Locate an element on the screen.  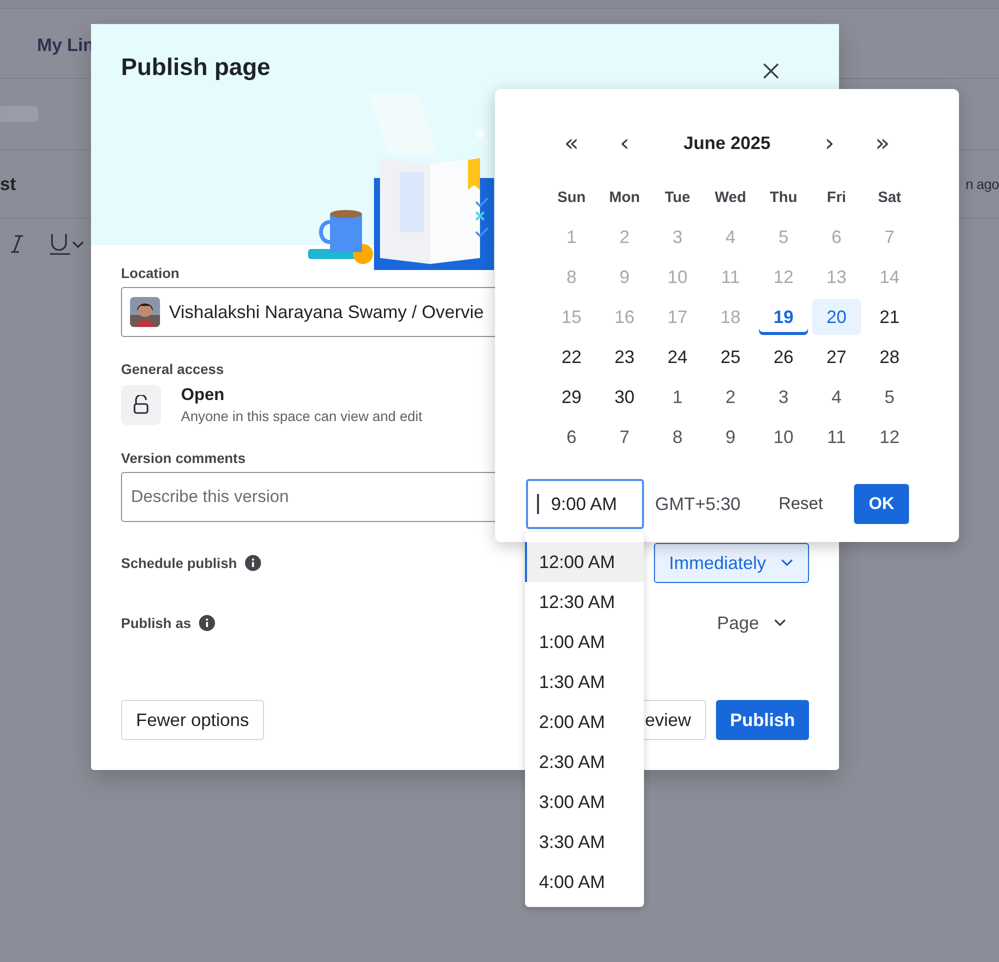
access-description: Anyone in this space can view and edit is located at coordinates (301, 416).